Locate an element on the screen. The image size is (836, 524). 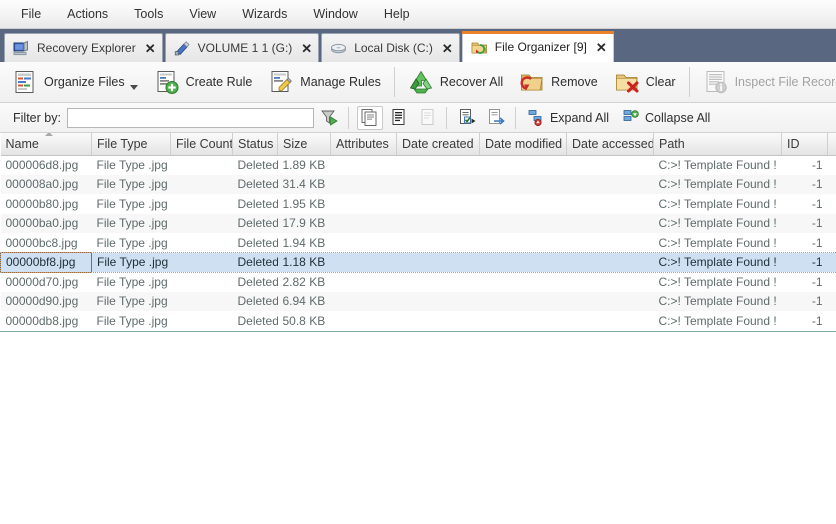
menu-item-view: View is located at coordinates (202, 14).